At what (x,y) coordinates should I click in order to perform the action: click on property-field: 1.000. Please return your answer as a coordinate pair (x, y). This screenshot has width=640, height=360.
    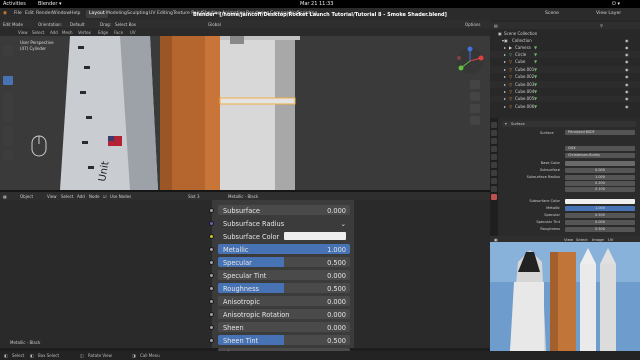
    Looking at the image, I should click on (600, 177).